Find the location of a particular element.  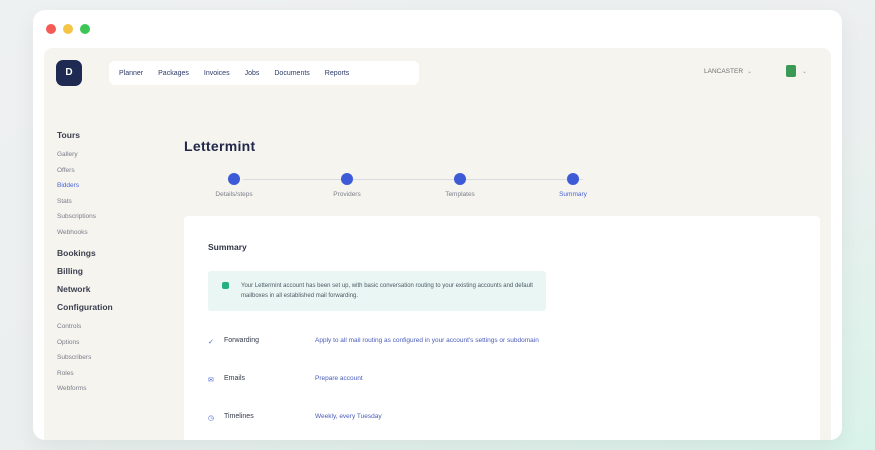

step-providers: Providers is located at coordinates (347, 185).